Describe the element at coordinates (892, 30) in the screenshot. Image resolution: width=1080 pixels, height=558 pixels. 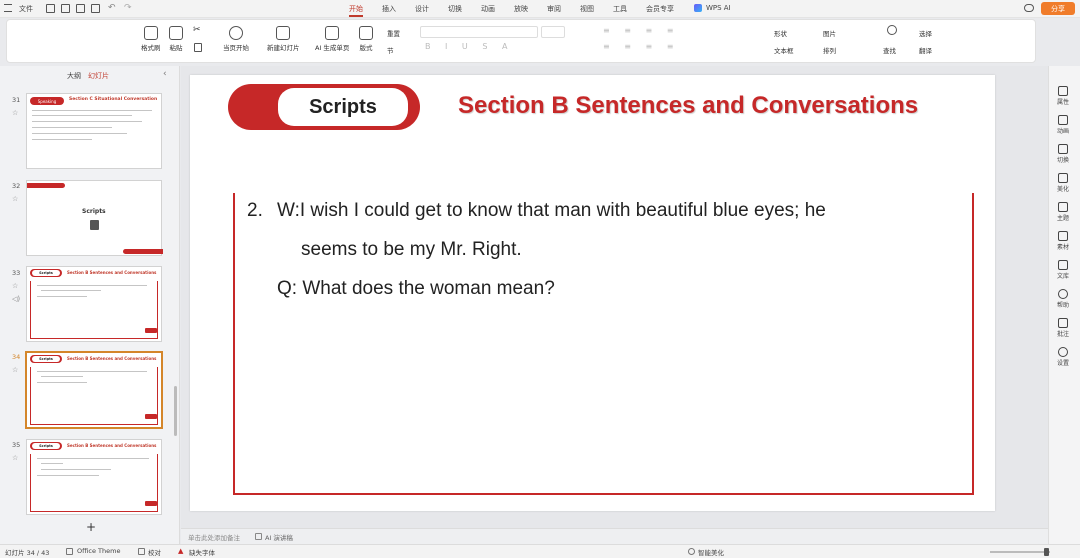
I see `search-icon` at that location.